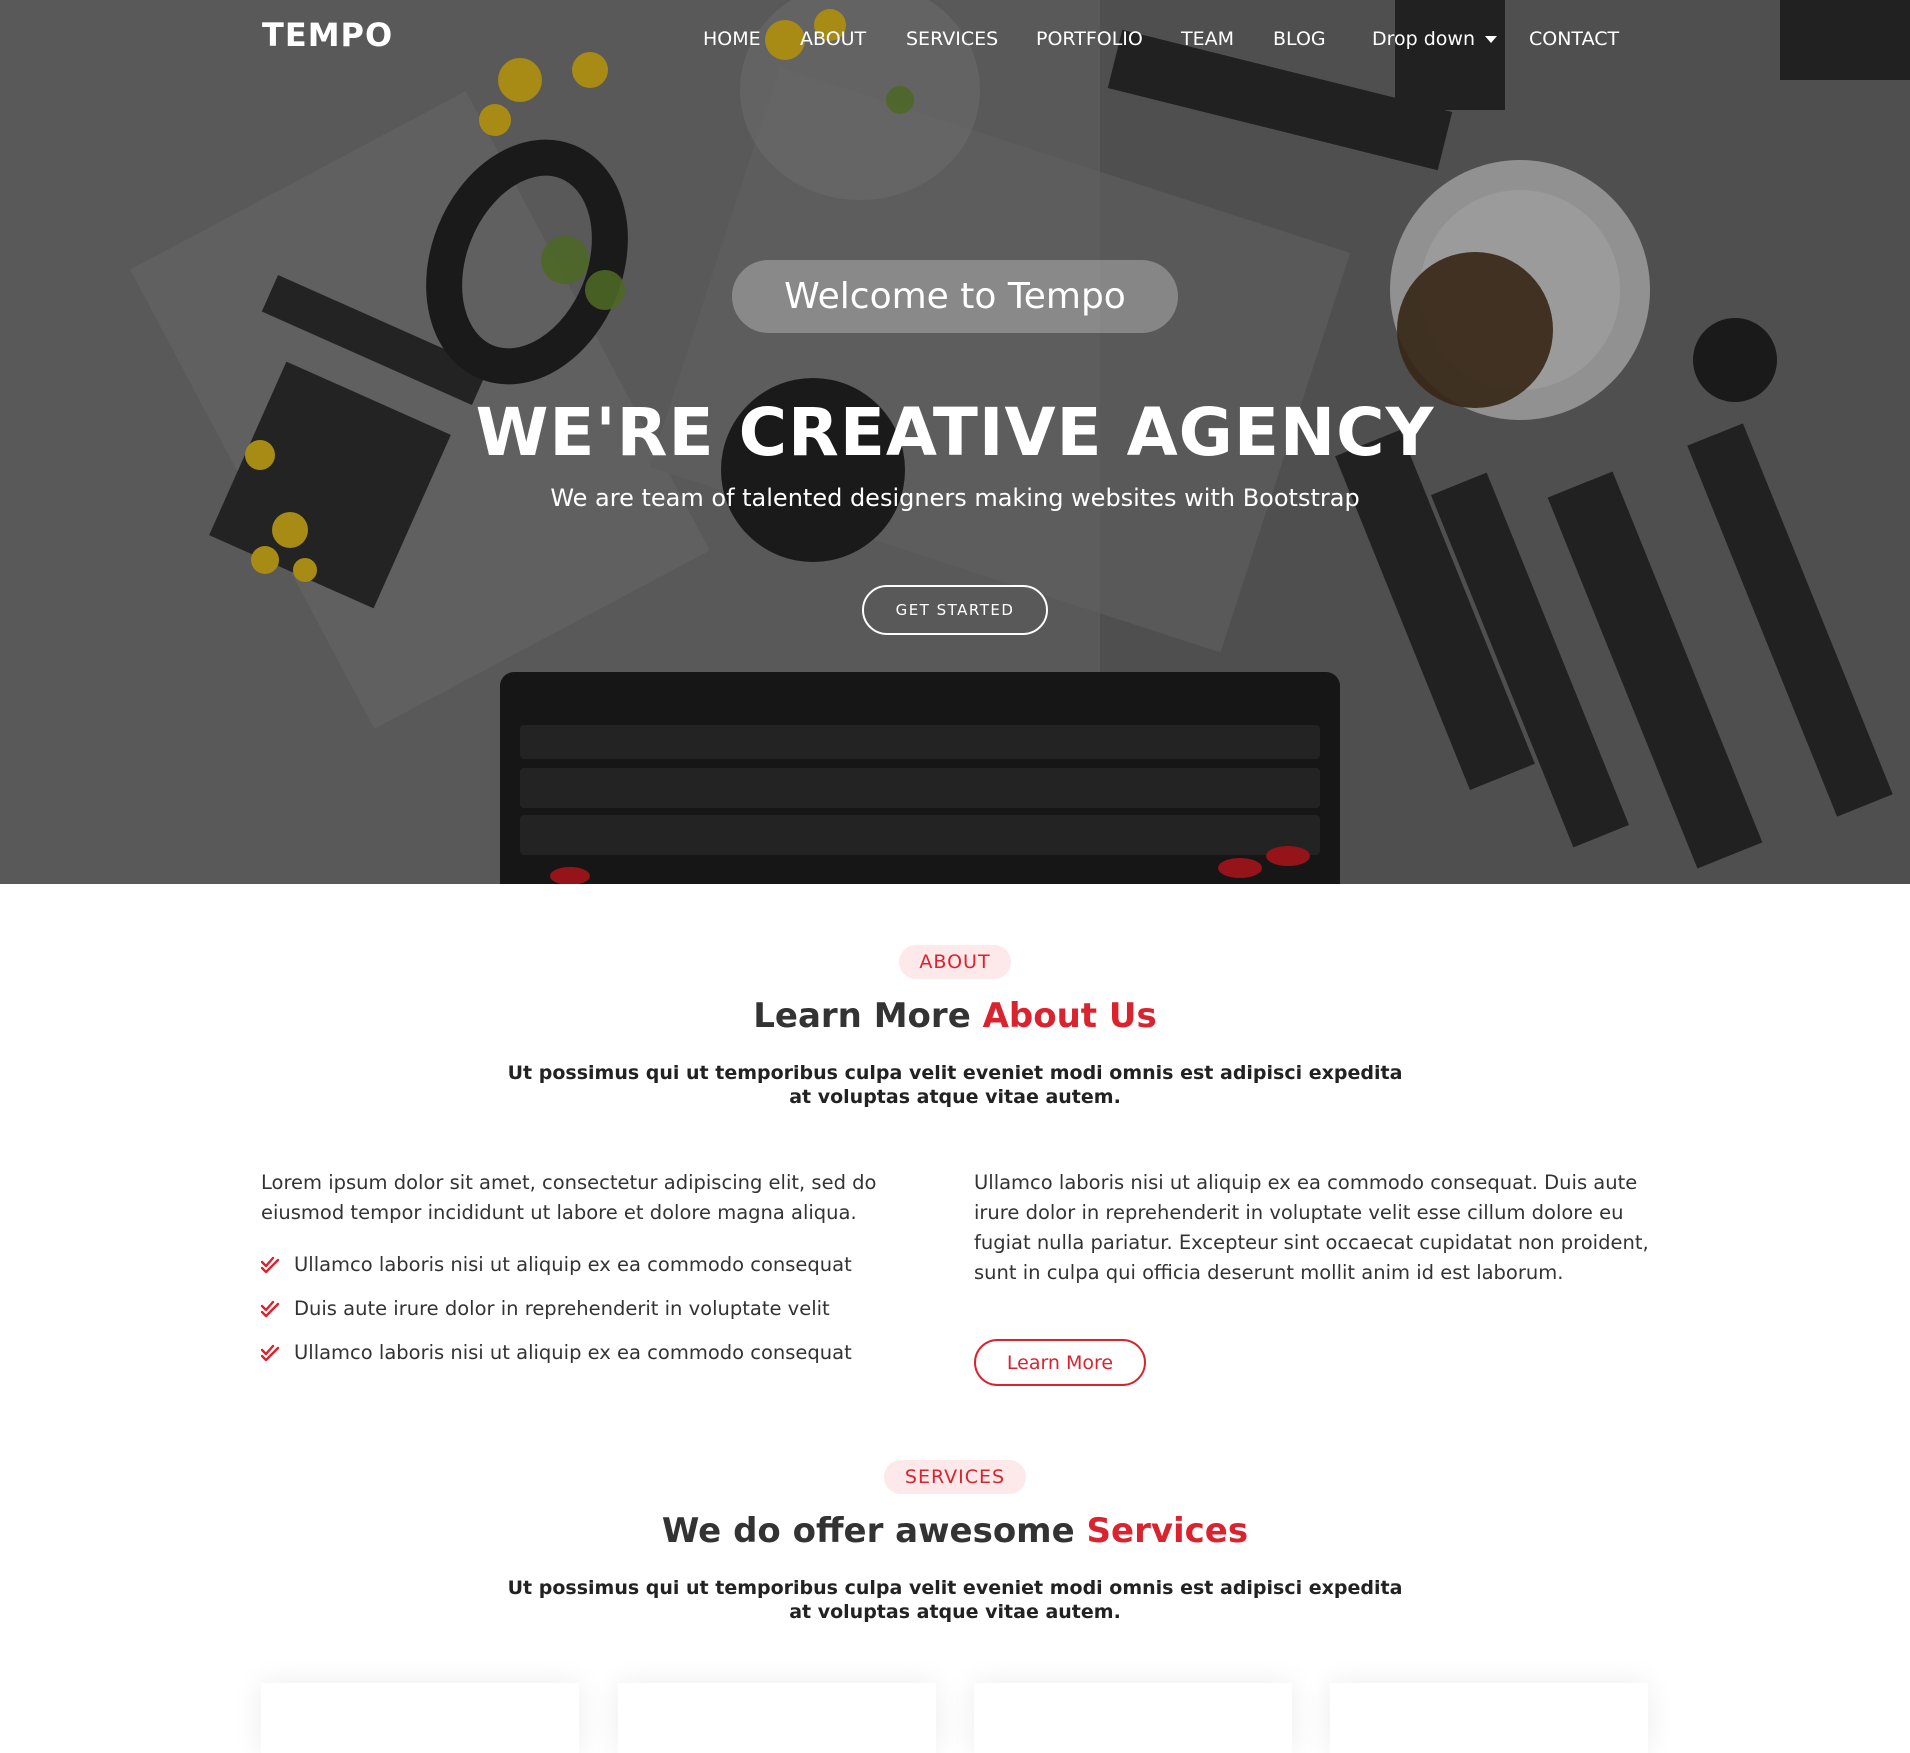  I want to click on about-title-plain: Learn More, so click(868, 1016).